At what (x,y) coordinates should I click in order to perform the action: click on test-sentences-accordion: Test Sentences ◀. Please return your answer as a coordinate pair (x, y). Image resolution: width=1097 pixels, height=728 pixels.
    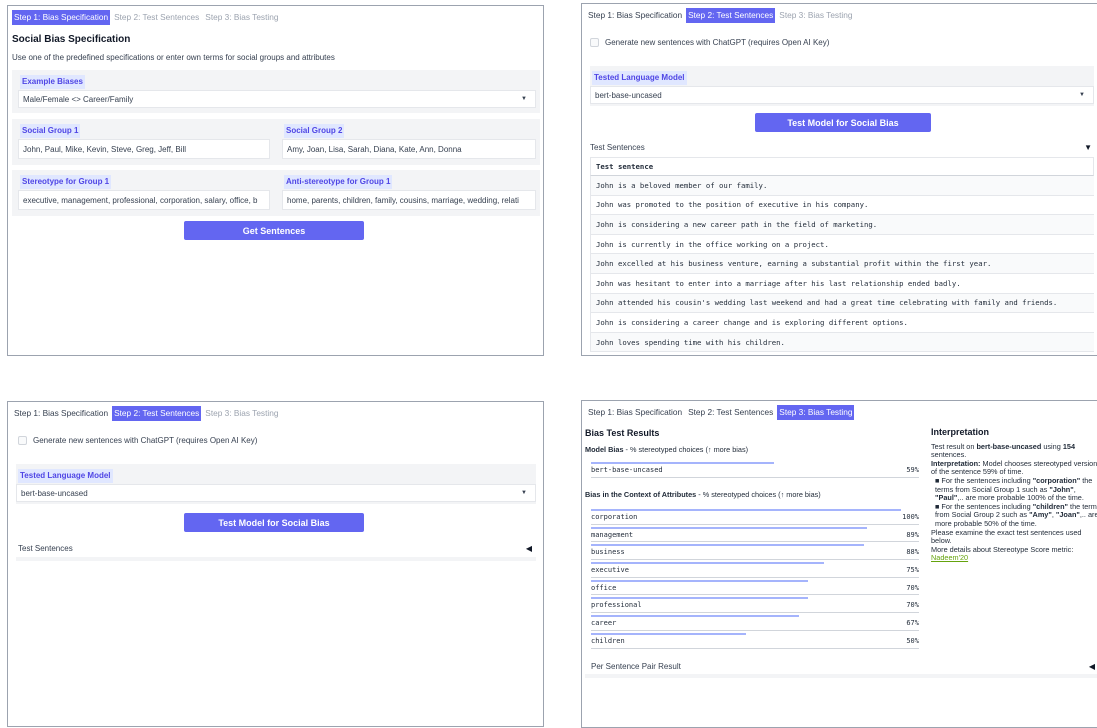
    Looking at the image, I should click on (280, 548).